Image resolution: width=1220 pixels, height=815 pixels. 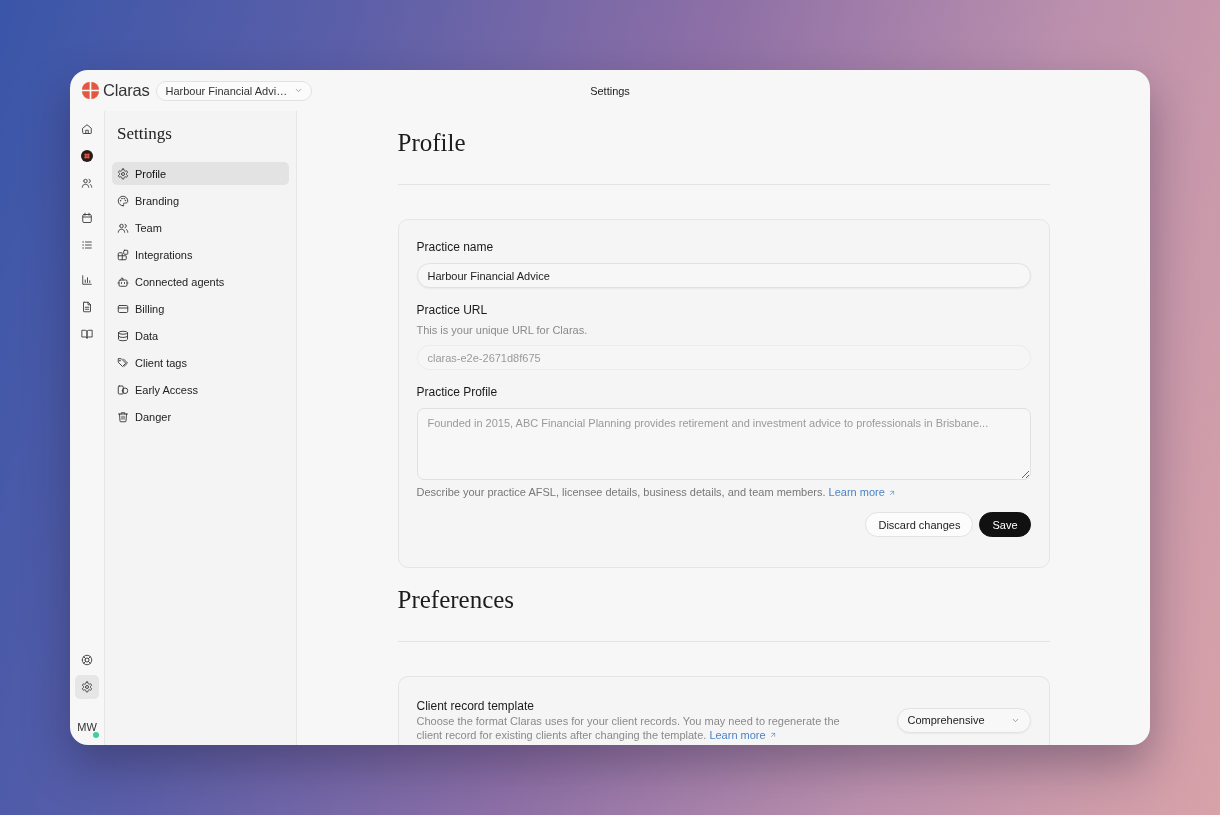 I want to click on home-icon, so click(x=87, y=129).